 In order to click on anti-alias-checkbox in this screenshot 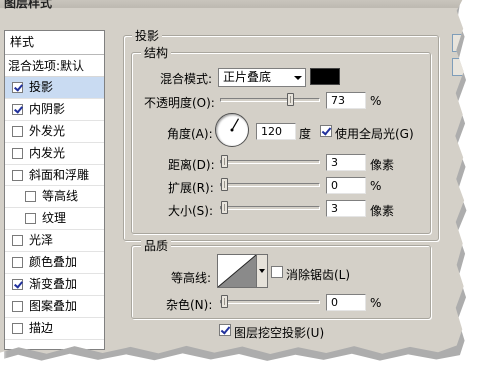, I will do `click(277, 272)`.